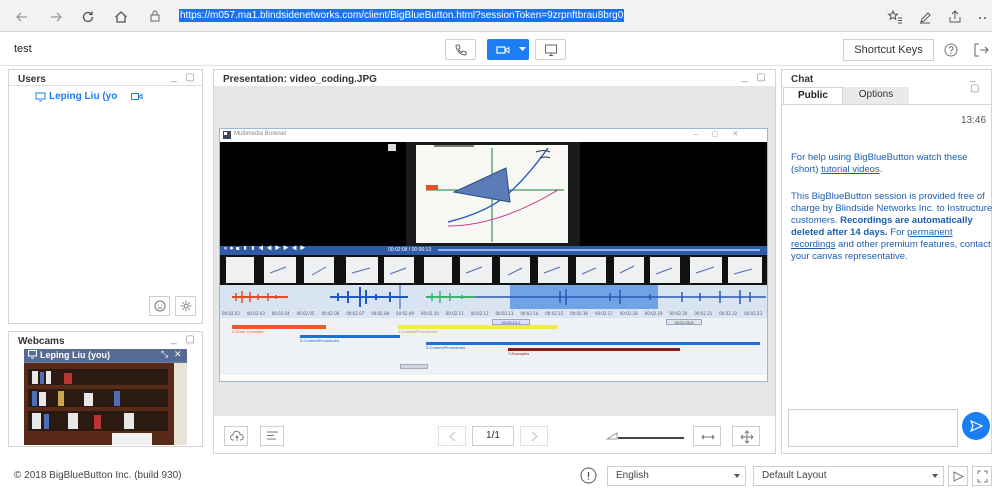  What do you see at coordinates (794, 475) in the screenshot?
I see `layout-value: Default Layout` at bounding box center [794, 475].